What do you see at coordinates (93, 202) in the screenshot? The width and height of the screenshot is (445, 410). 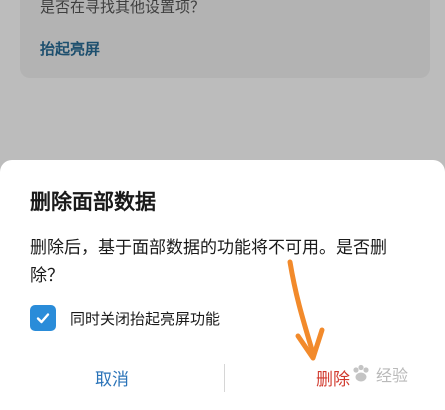 I see `dialog-title: 删除面部数据` at bounding box center [93, 202].